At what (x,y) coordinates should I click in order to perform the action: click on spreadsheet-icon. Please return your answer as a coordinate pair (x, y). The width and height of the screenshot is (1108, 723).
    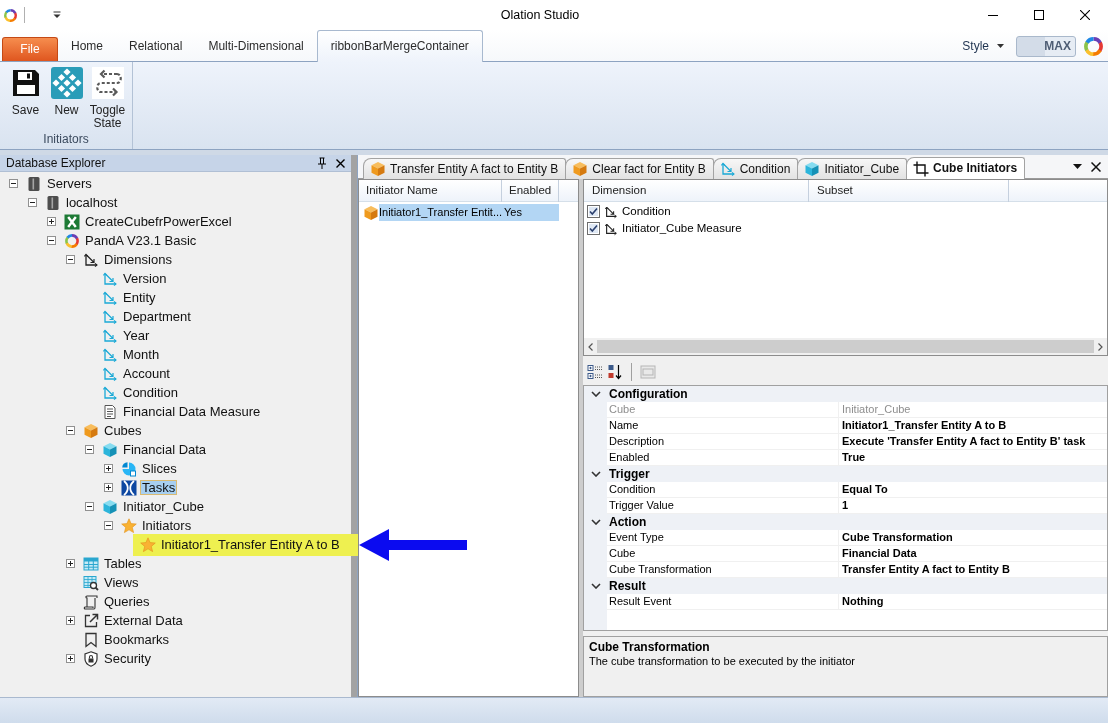
    Looking at the image, I should click on (72, 221).